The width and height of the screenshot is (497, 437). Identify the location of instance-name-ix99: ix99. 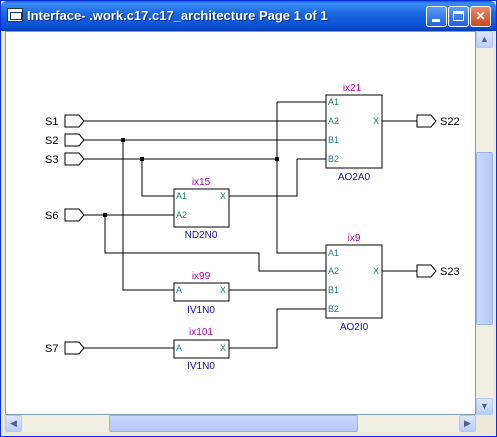
(201, 276).